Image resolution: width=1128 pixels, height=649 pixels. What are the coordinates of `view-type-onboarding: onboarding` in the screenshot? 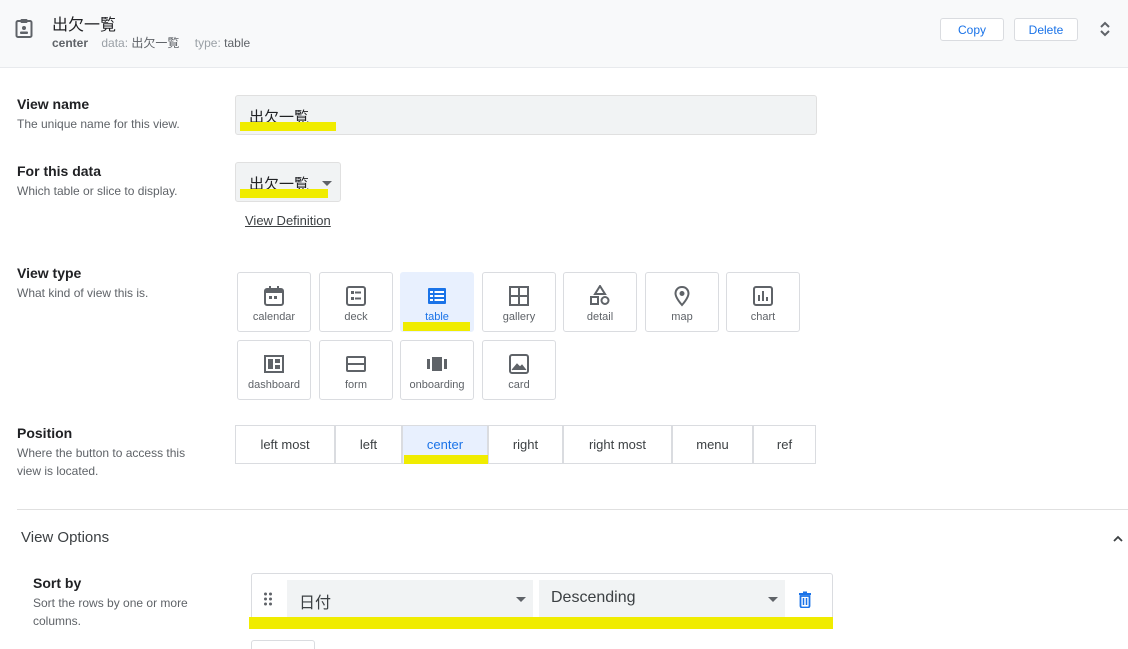 It's located at (437, 370).